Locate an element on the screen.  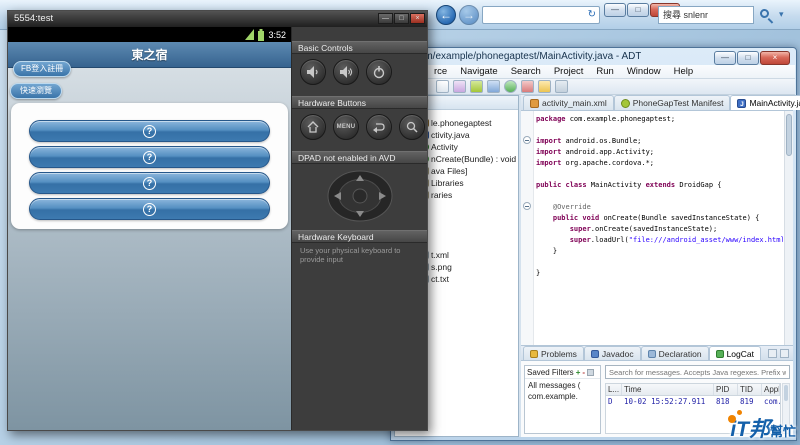
remove-filter-icon: - is located at coordinates (583, 372).